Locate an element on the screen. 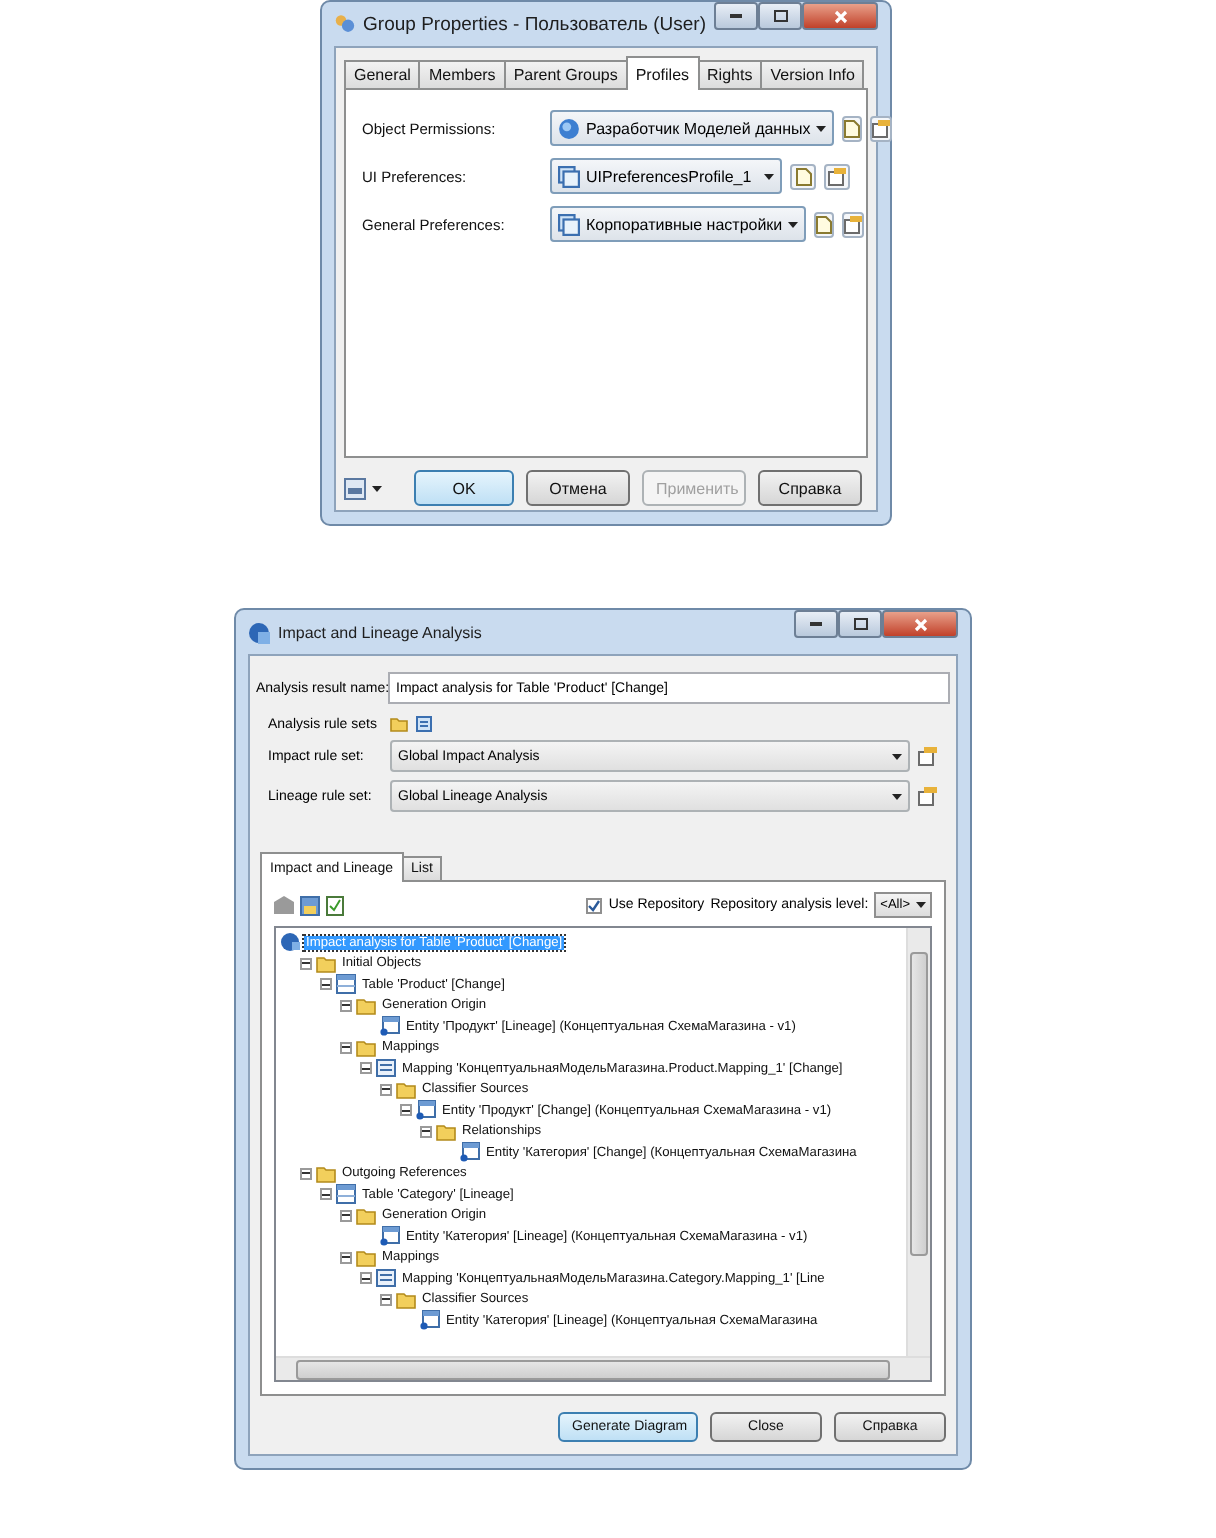 This screenshot has height=1538, width=1216. window-title: Group Properties - Пользователь (User) is located at coordinates (534, 24).